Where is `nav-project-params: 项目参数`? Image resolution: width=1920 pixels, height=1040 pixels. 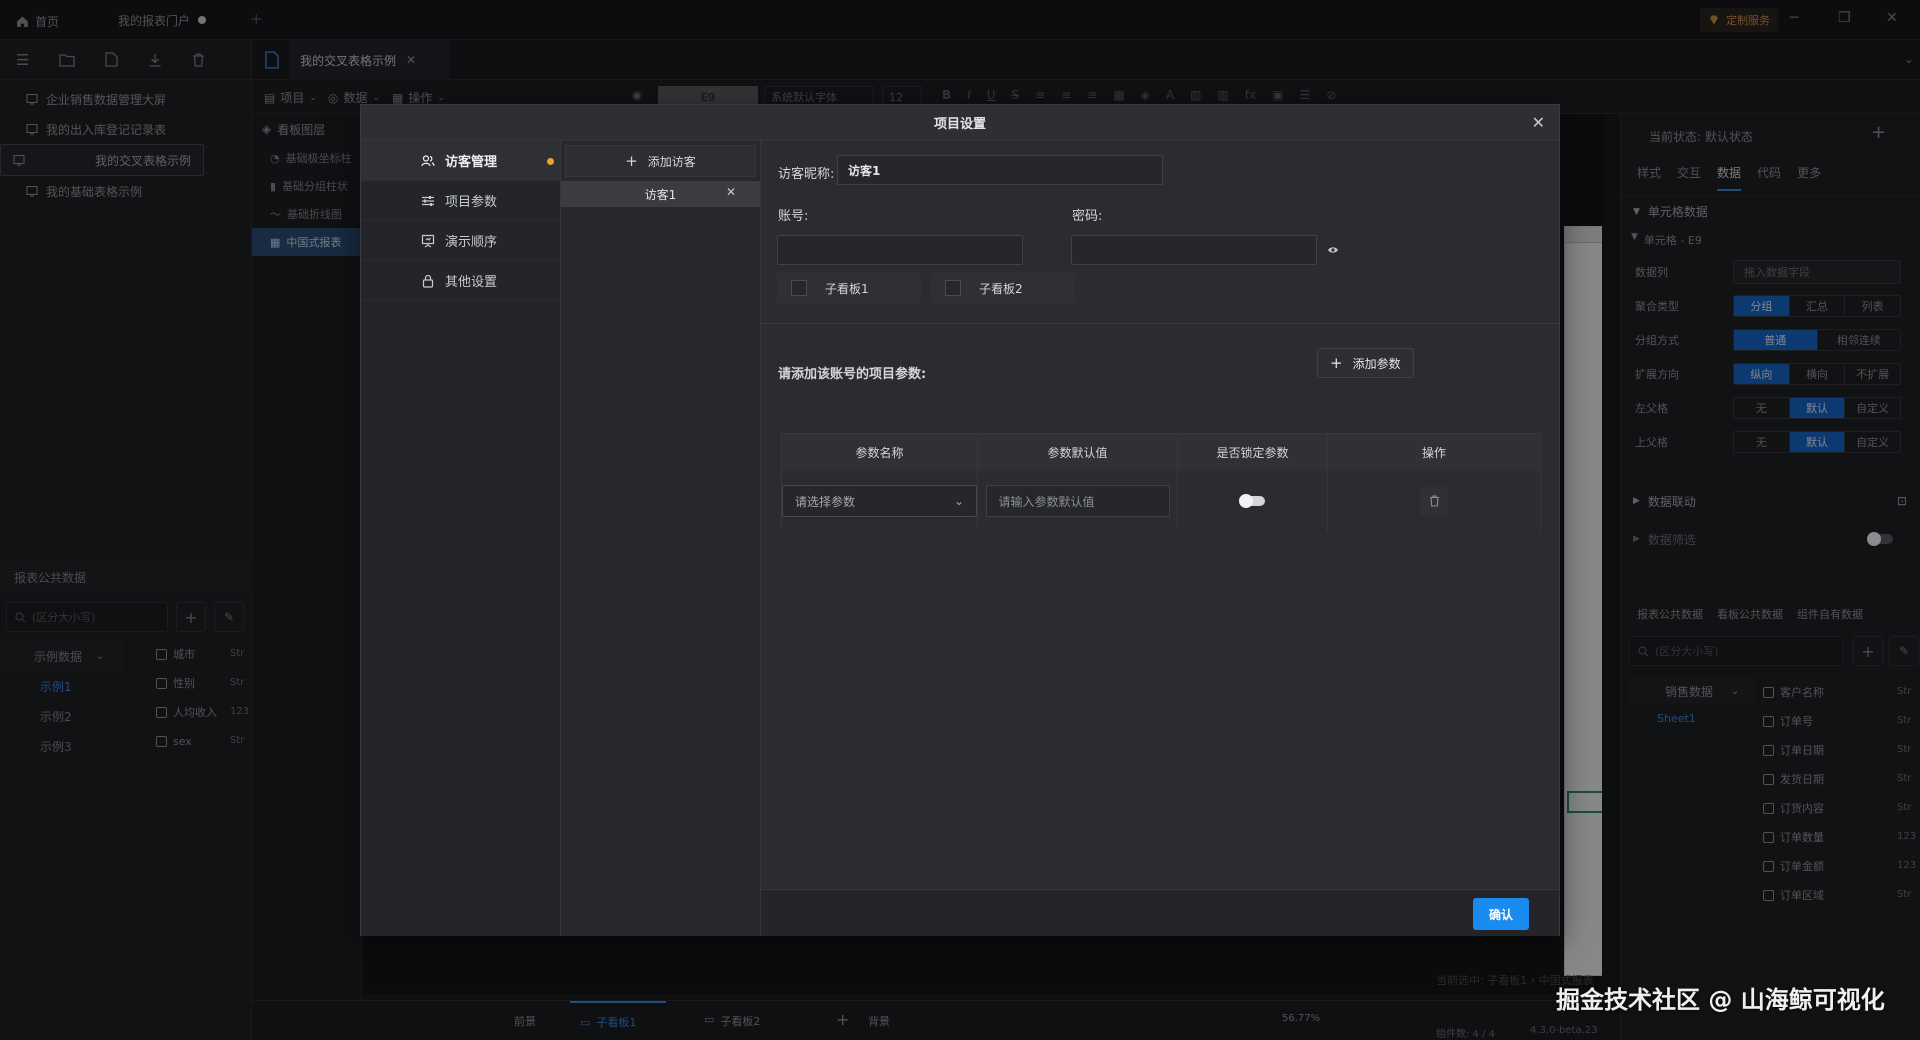 nav-project-params: 项目参数 is located at coordinates (460, 201).